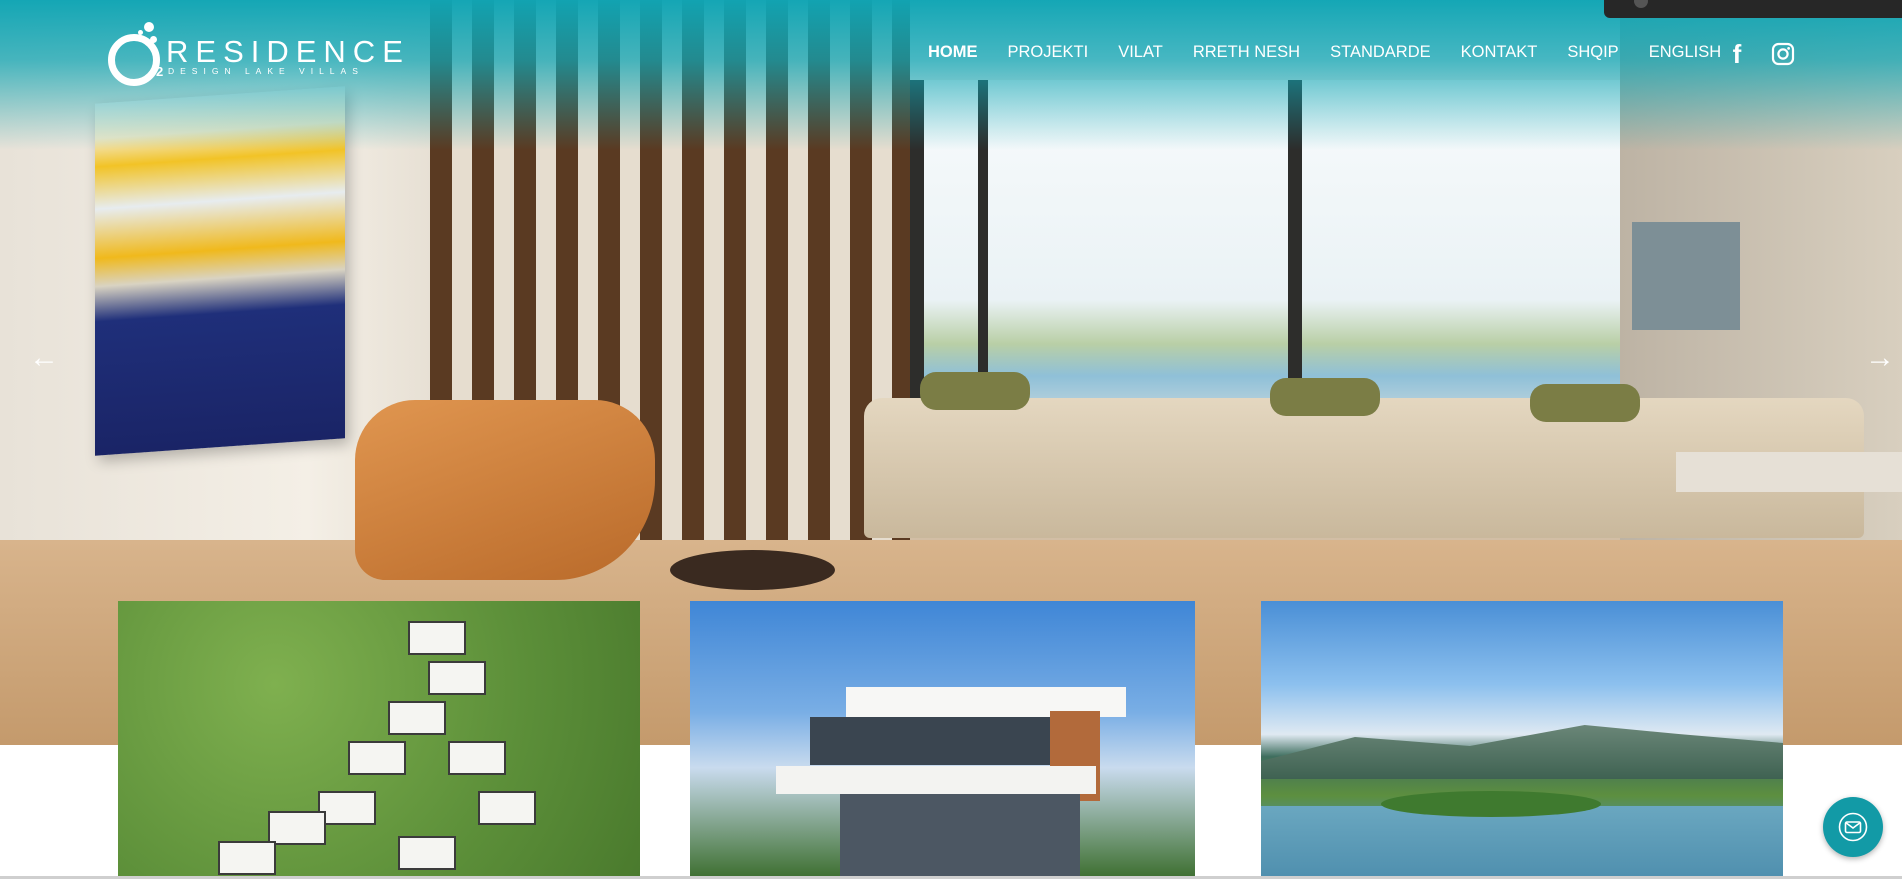 This screenshot has height=879, width=1902. What do you see at coordinates (1048, 52) in the screenshot?
I see `nav-projekti: PROJEKTI` at bounding box center [1048, 52].